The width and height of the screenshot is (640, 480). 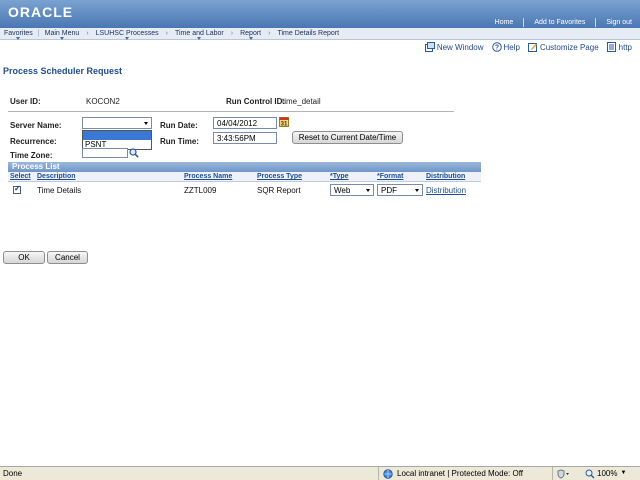 I want to click on chevron-down-icon: ▼, so click(x=623, y=473).